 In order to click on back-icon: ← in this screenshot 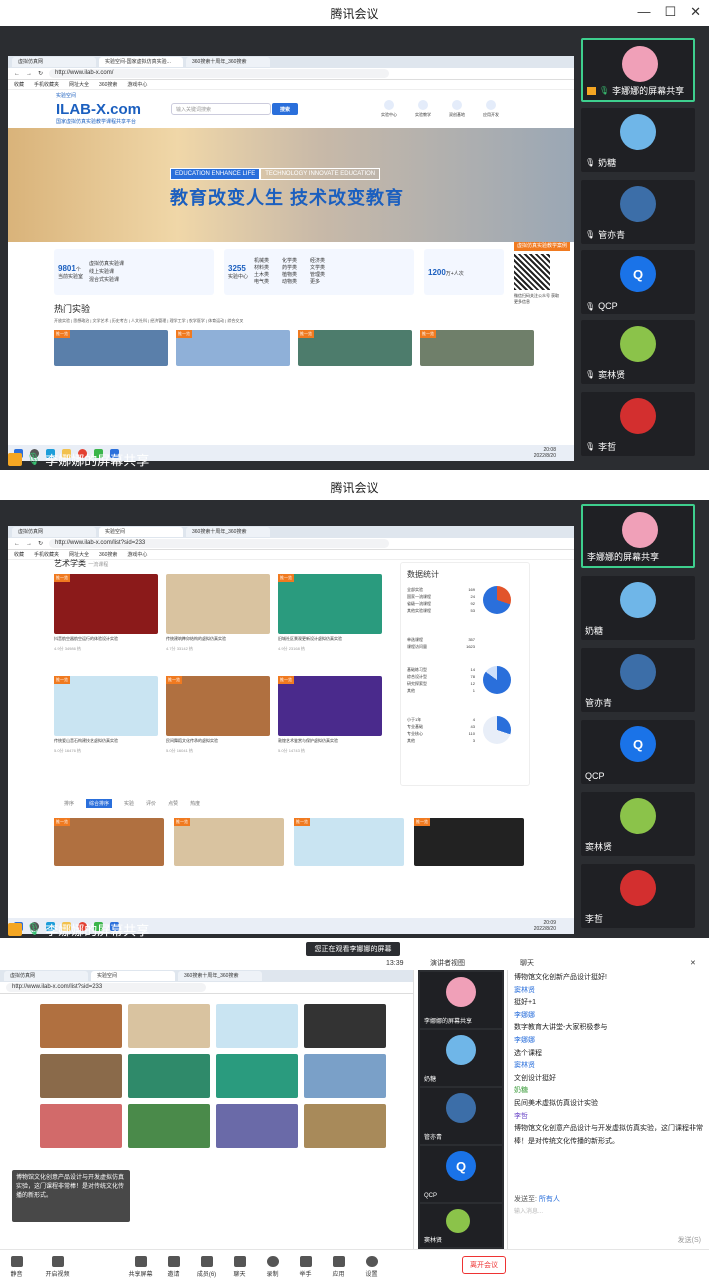, I will do `click(17, 74)`.